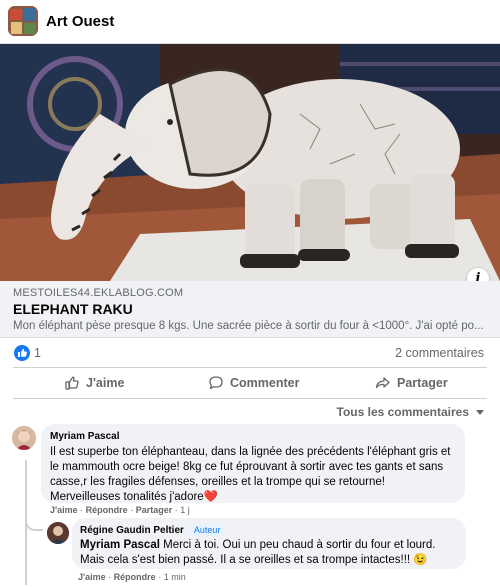  I want to click on reply-reply-link: Répondre, so click(135, 577).